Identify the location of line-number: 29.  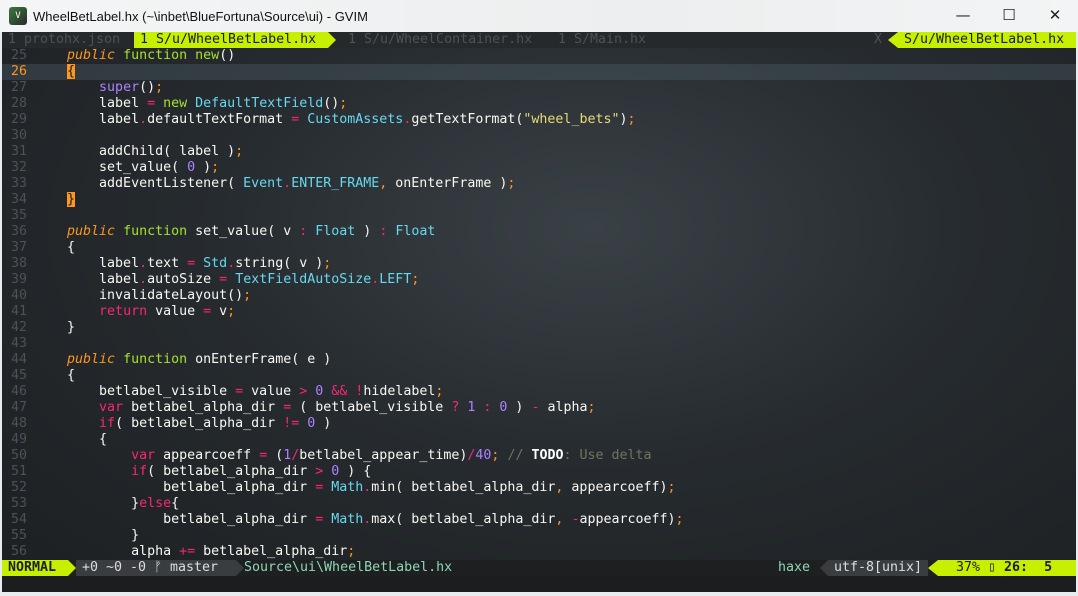
(19, 119).